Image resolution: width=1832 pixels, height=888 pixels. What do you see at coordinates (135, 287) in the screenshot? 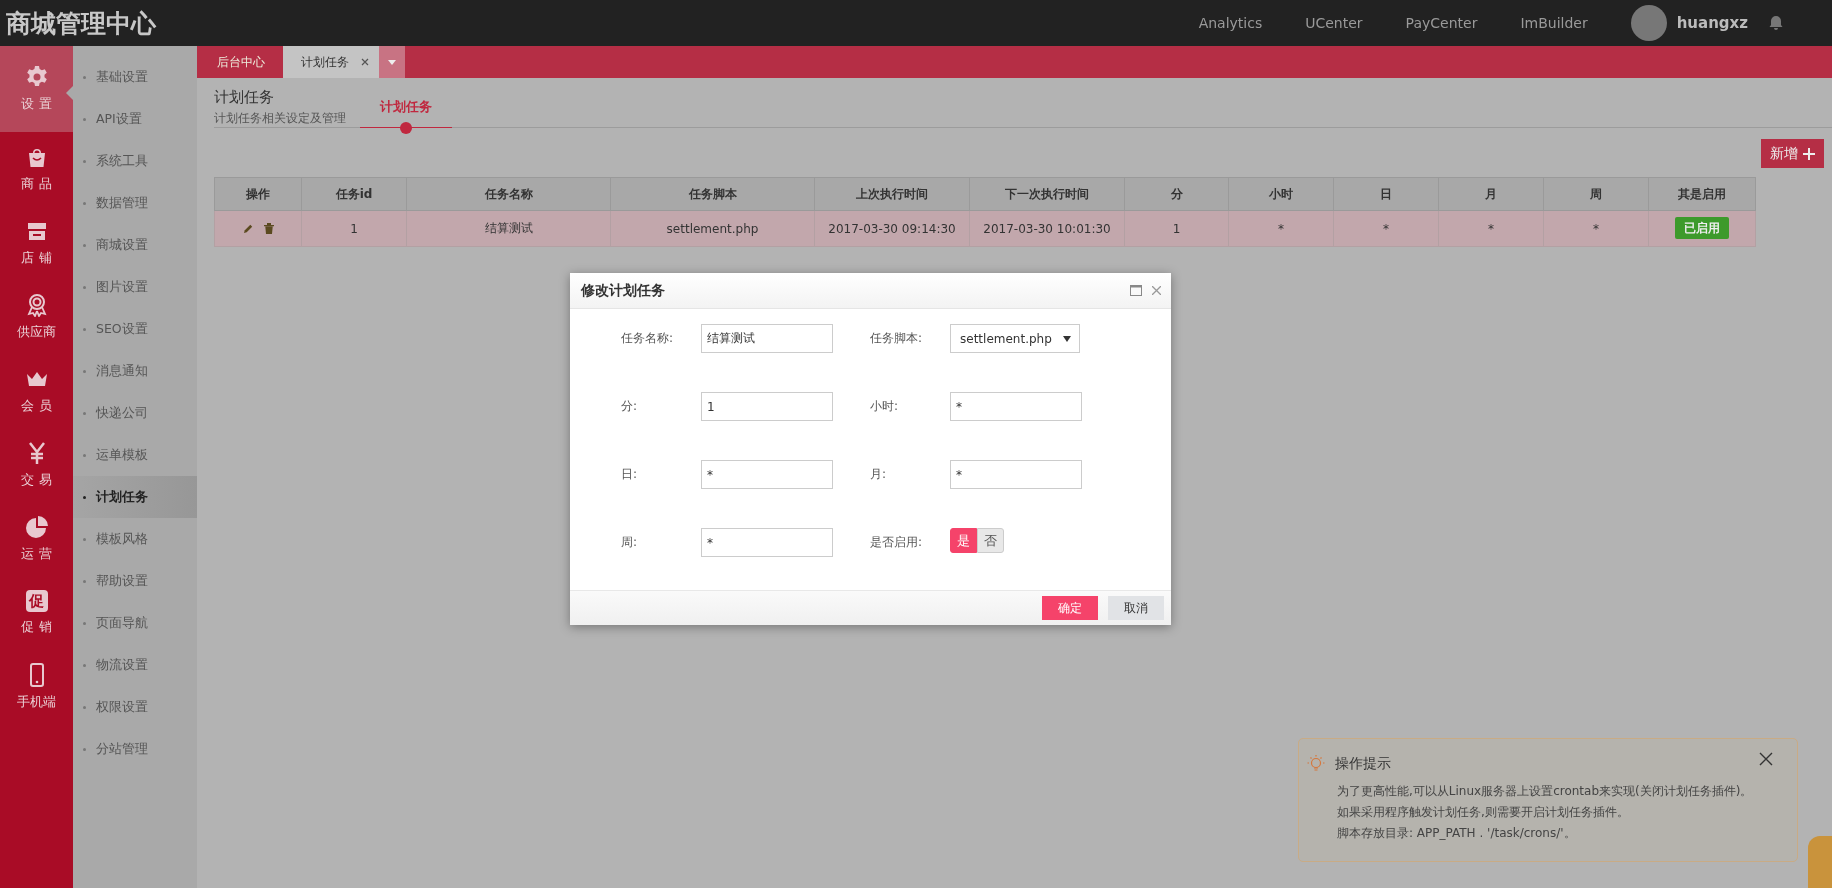
I see `submenu-item: 图片设置` at bounding box center [135, 287].